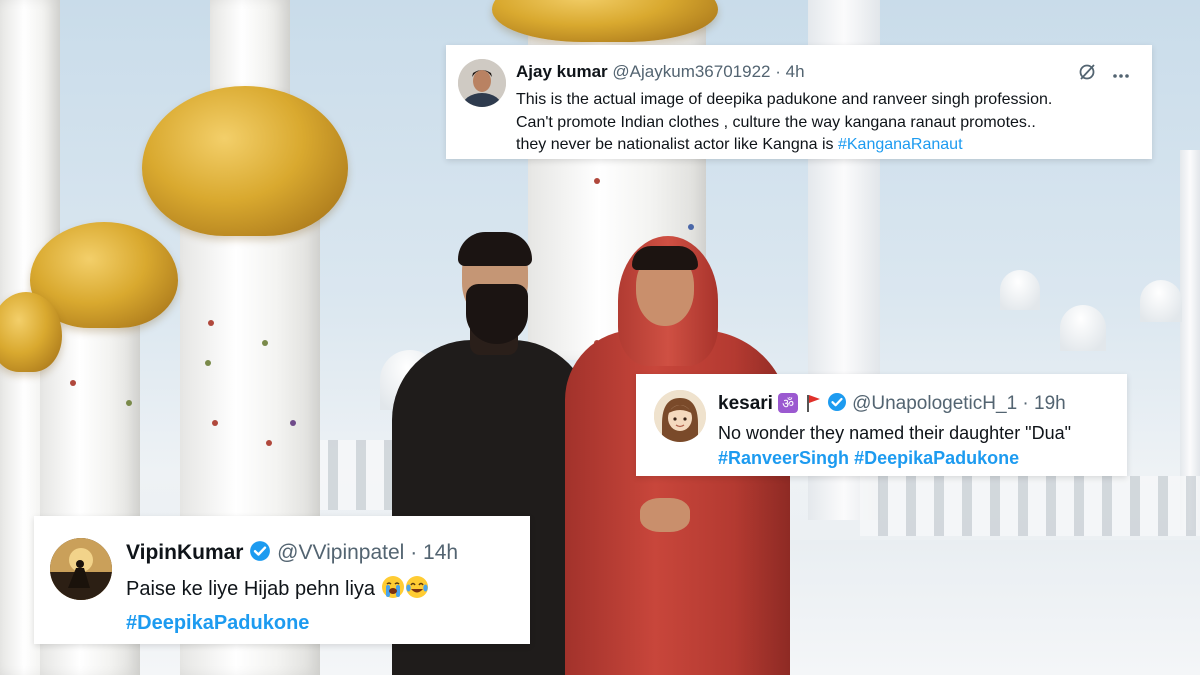 This screenshot has width=1200, height=675. Describe the element at coordinates (1043, 403) in the screenshot. I see `tweet-time: · 19h` at that location.